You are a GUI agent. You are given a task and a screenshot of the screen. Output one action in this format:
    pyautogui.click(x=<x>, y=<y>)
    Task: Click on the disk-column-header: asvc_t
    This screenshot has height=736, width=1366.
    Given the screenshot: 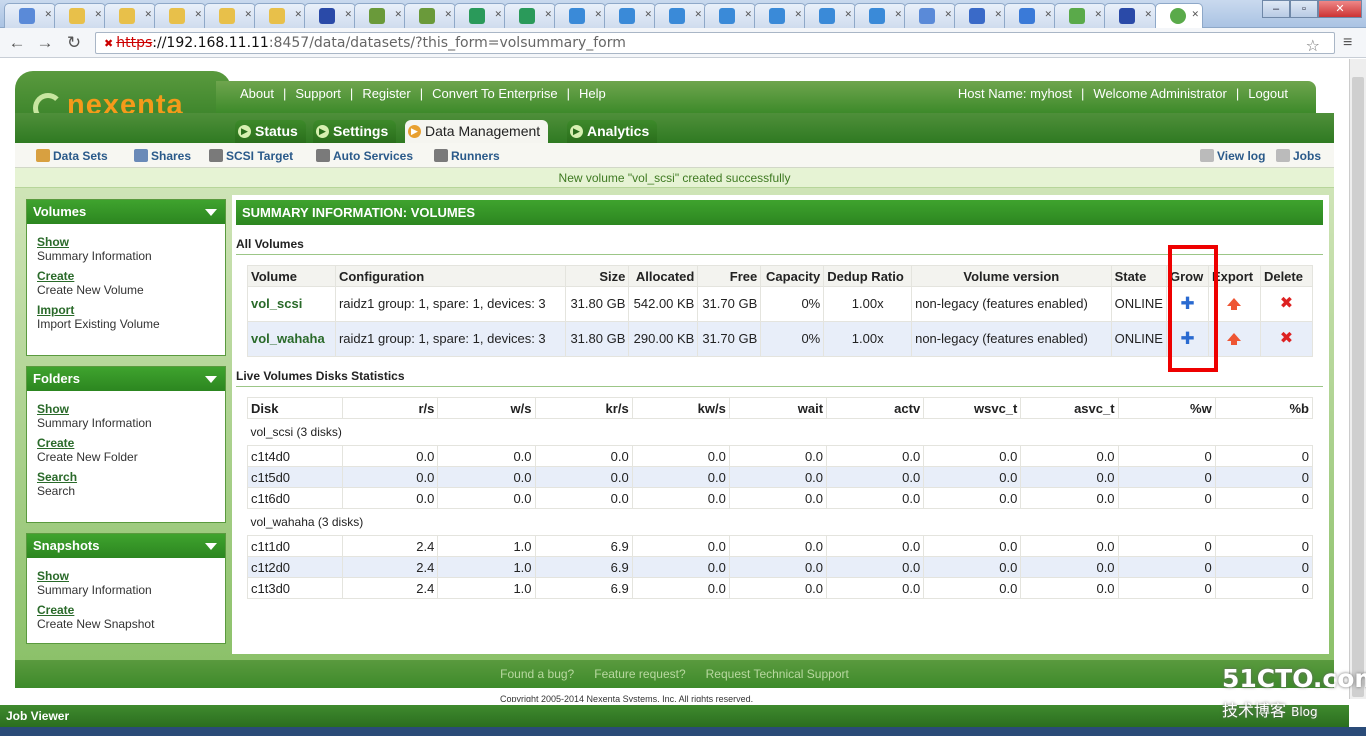 What is the action you would take?
    pyautogui.click(x=1069, y=408)
    